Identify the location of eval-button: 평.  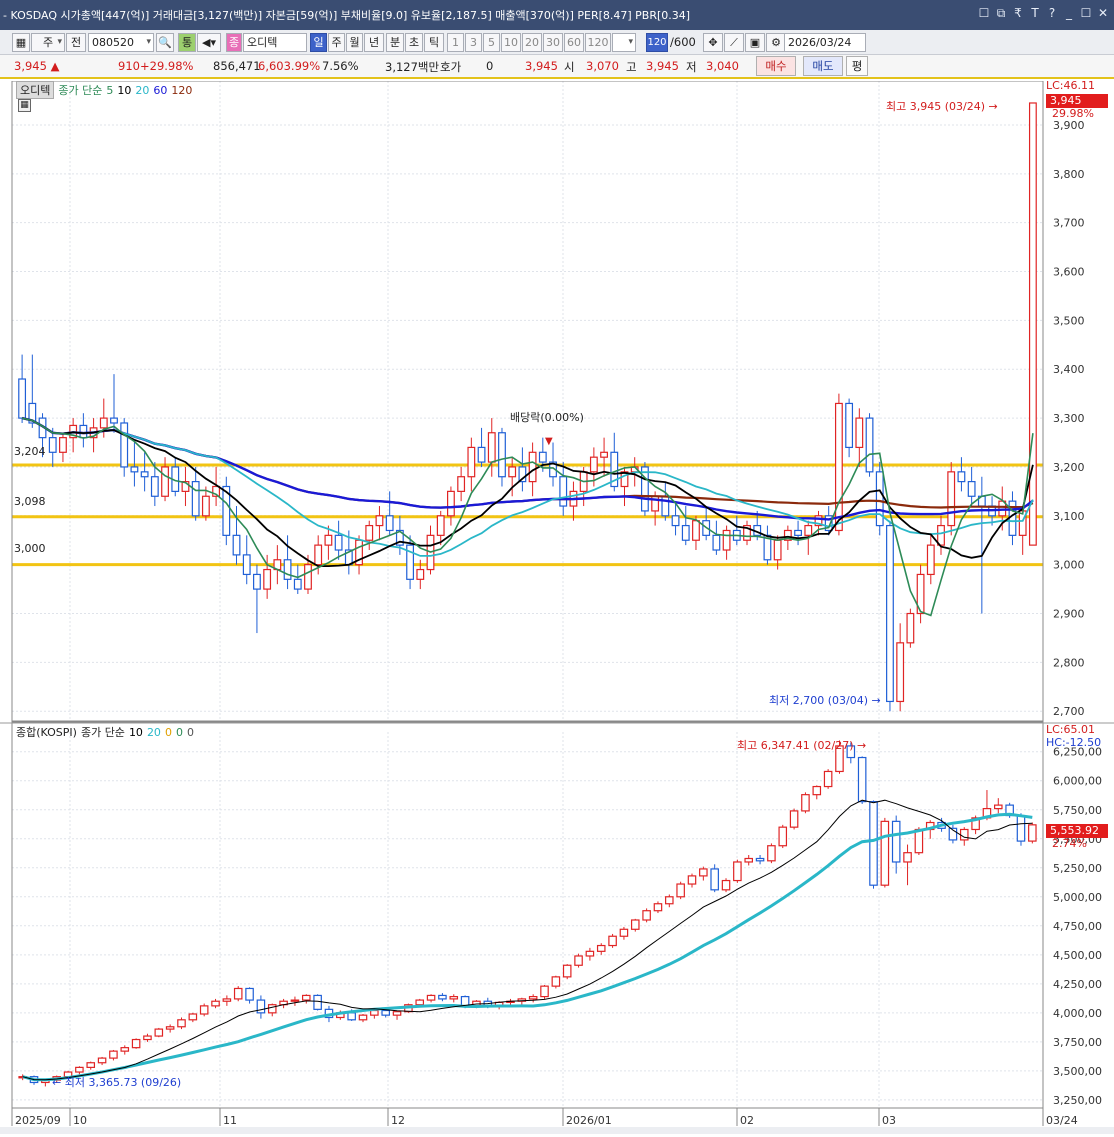
(857, 66).